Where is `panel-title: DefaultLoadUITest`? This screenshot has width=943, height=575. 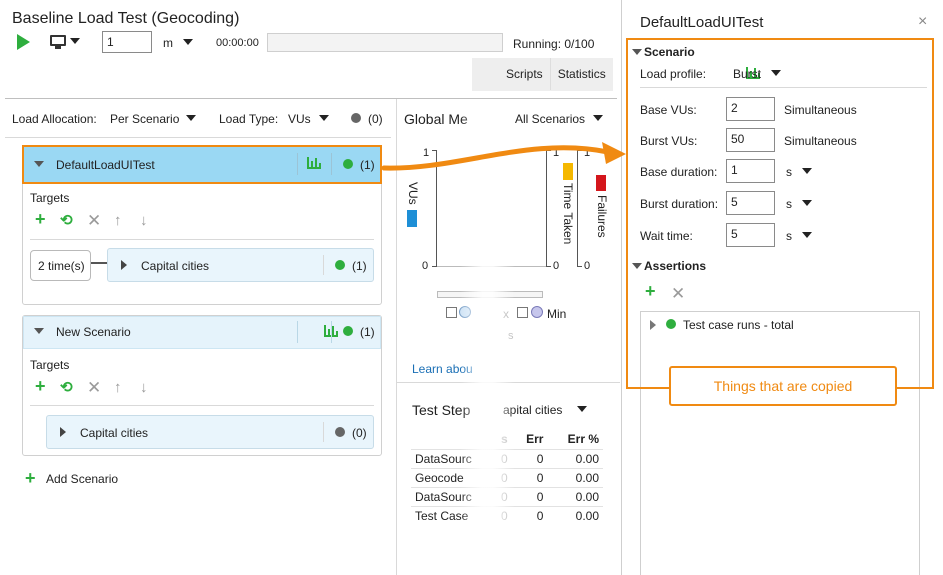 panel-title: DefaultLoadUITest is located at coordinates (702, 22).